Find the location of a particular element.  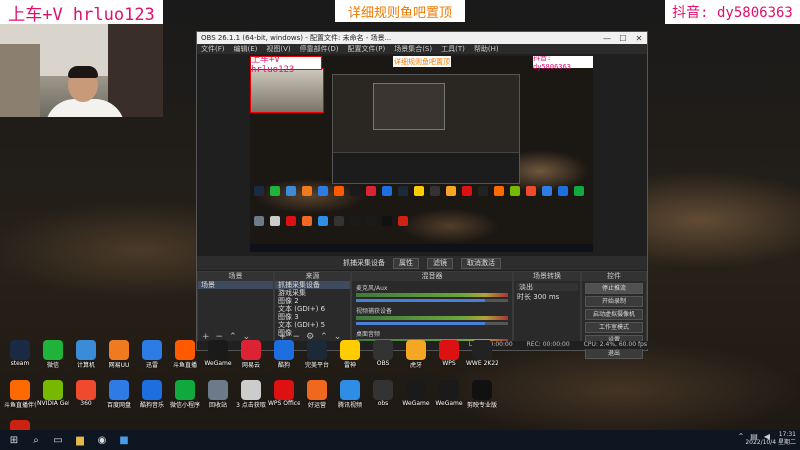

folder-icon: ▆ is located at coordinates (80, 440).